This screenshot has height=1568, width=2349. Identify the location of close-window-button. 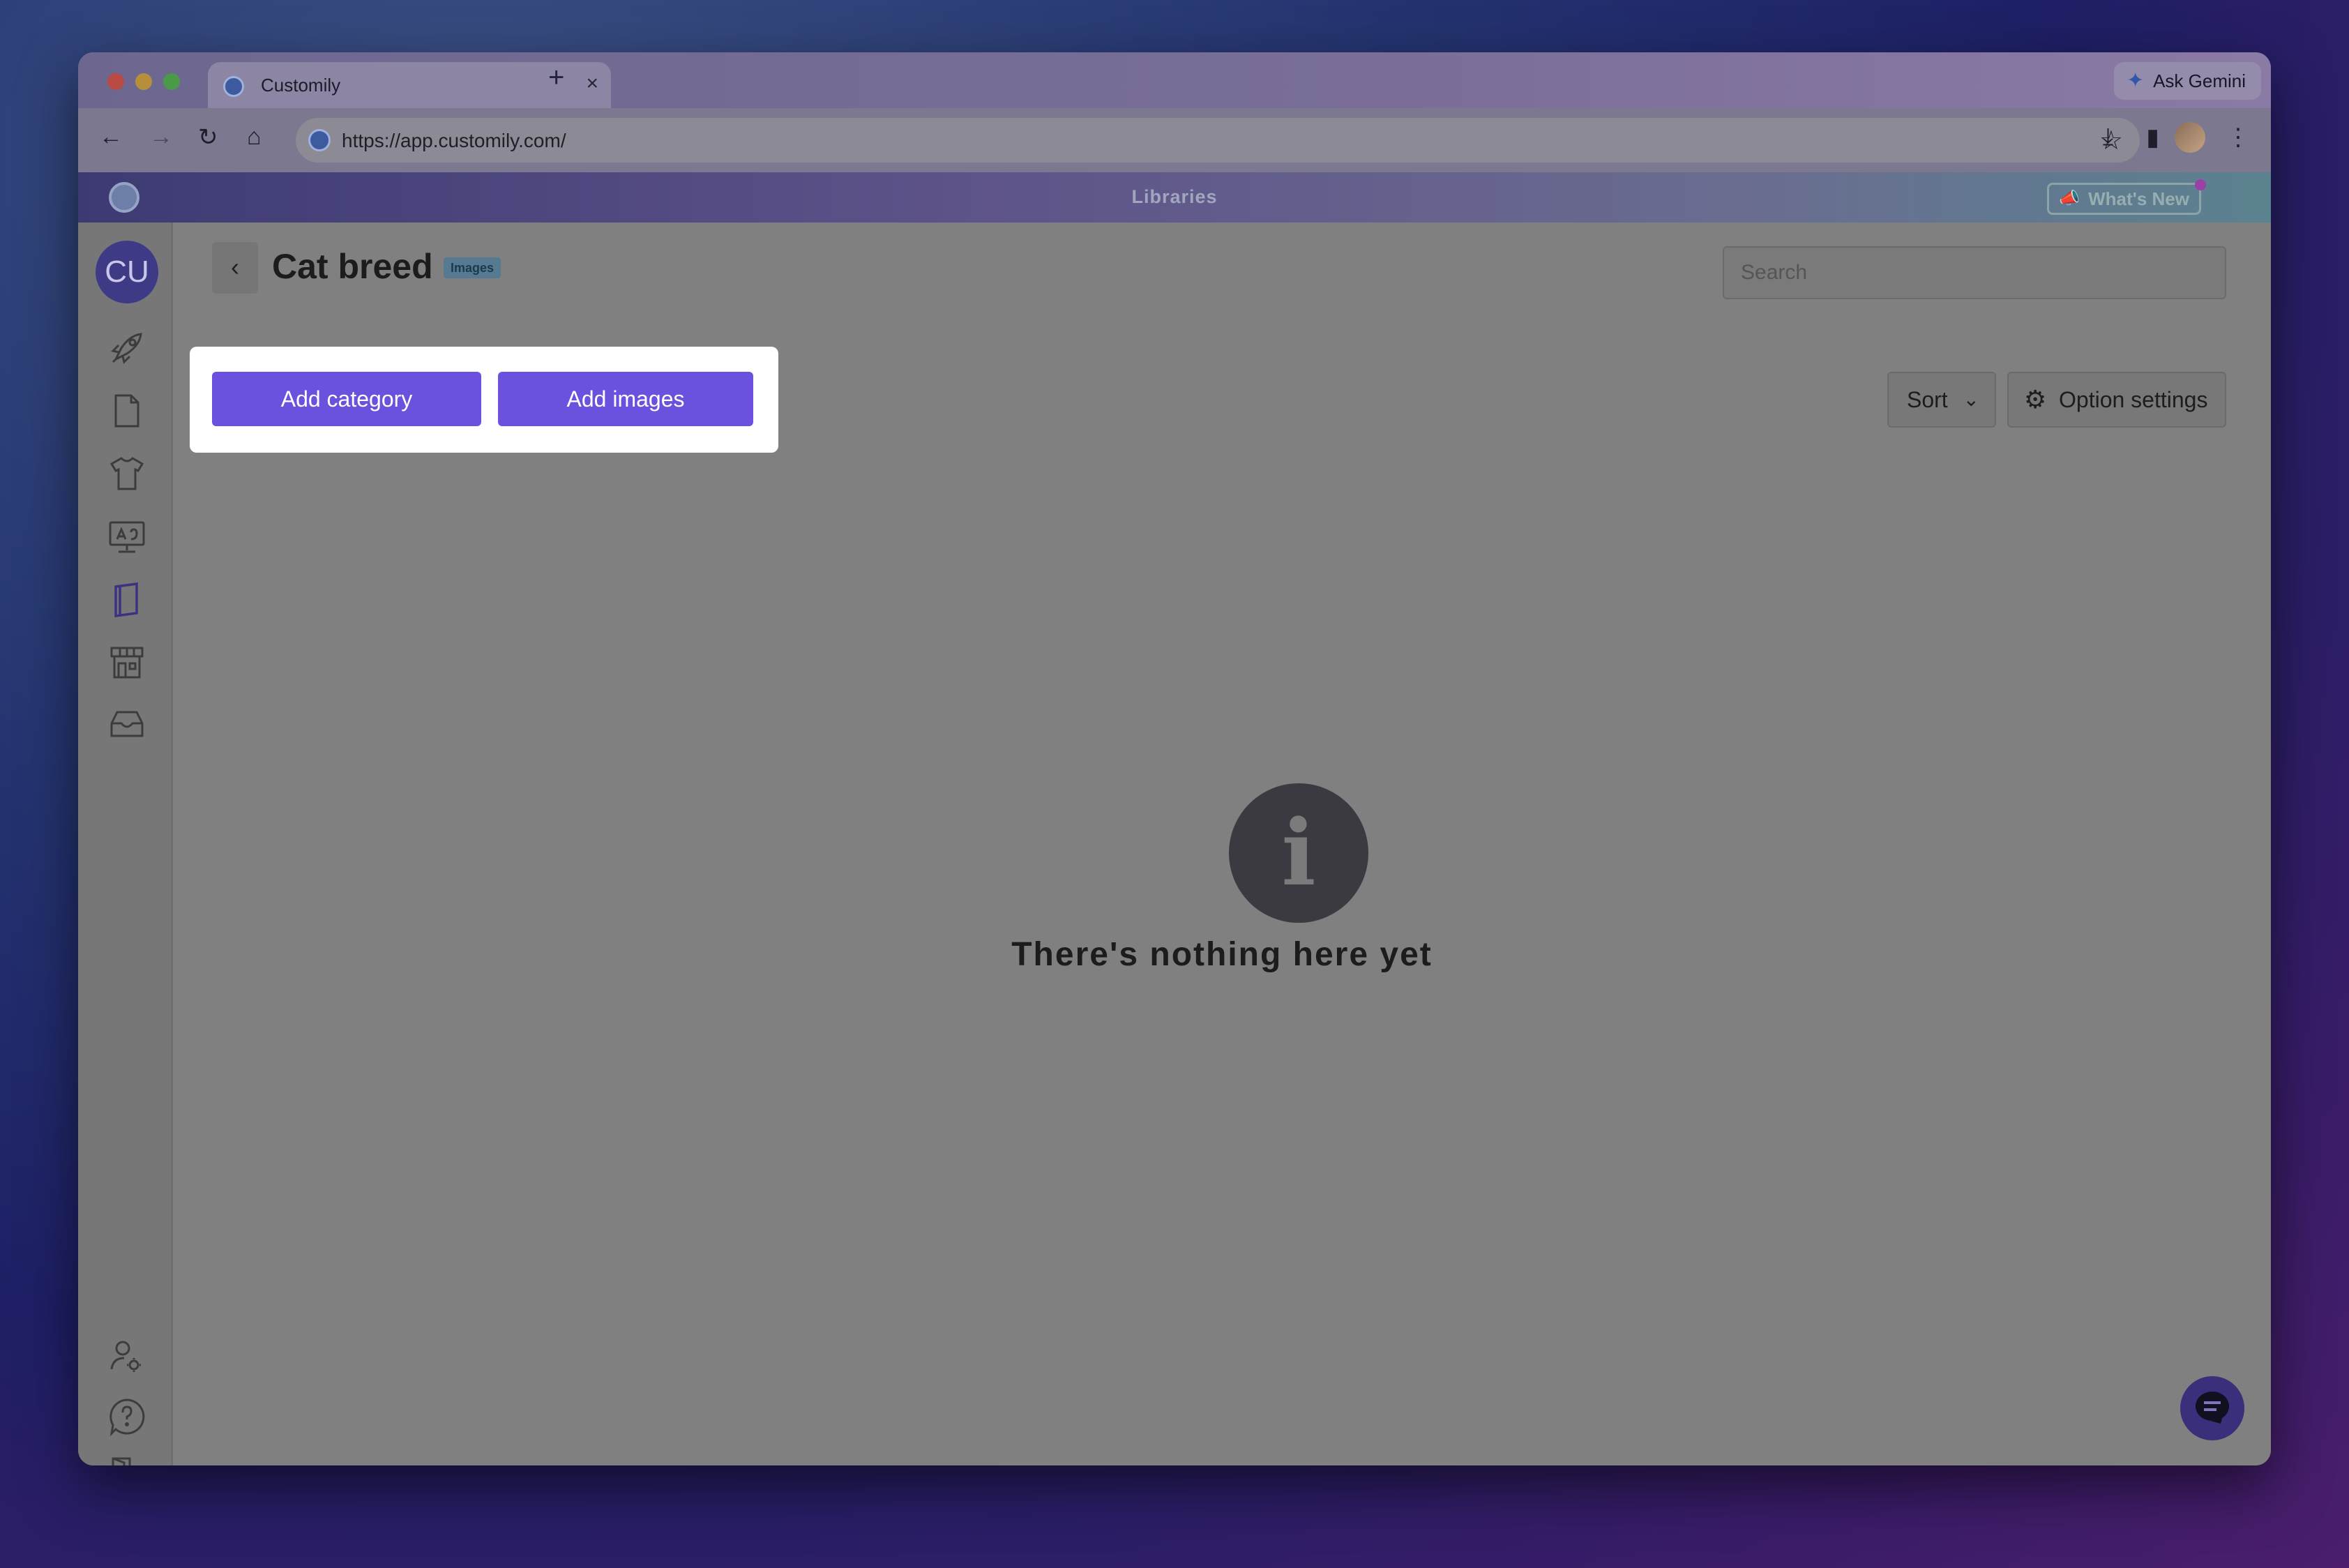
(115, 81).